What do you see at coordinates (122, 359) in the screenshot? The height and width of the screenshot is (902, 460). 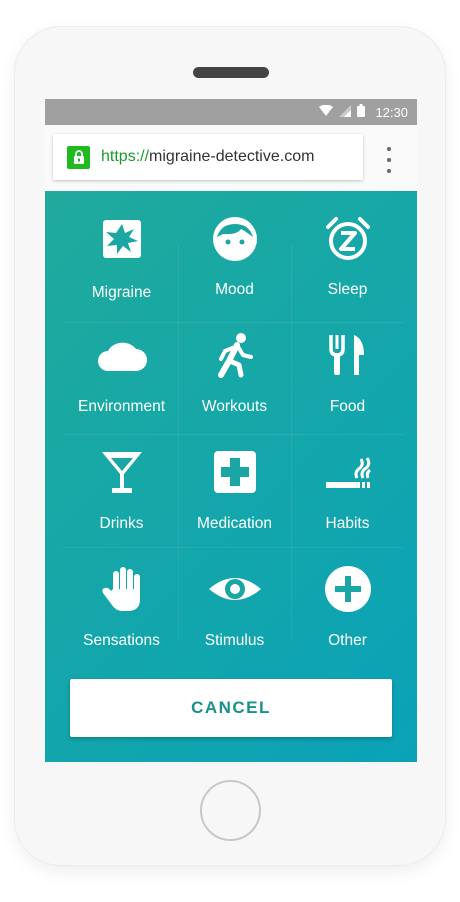 I see `cloud-icon` at bounding box center [122, 359].